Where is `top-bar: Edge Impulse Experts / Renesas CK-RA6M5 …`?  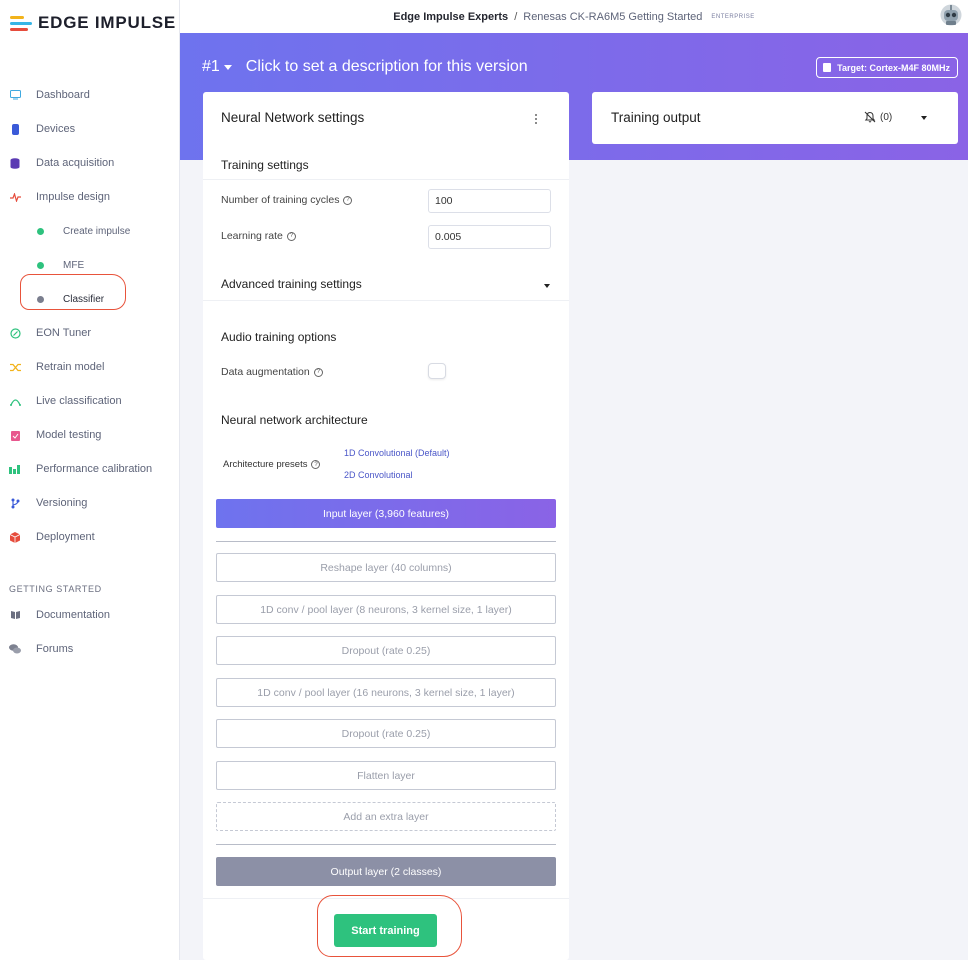
top-bar: Edge Impulse Experts / Renesas CK-RA6M5 … is located at coordinates (574, 16).